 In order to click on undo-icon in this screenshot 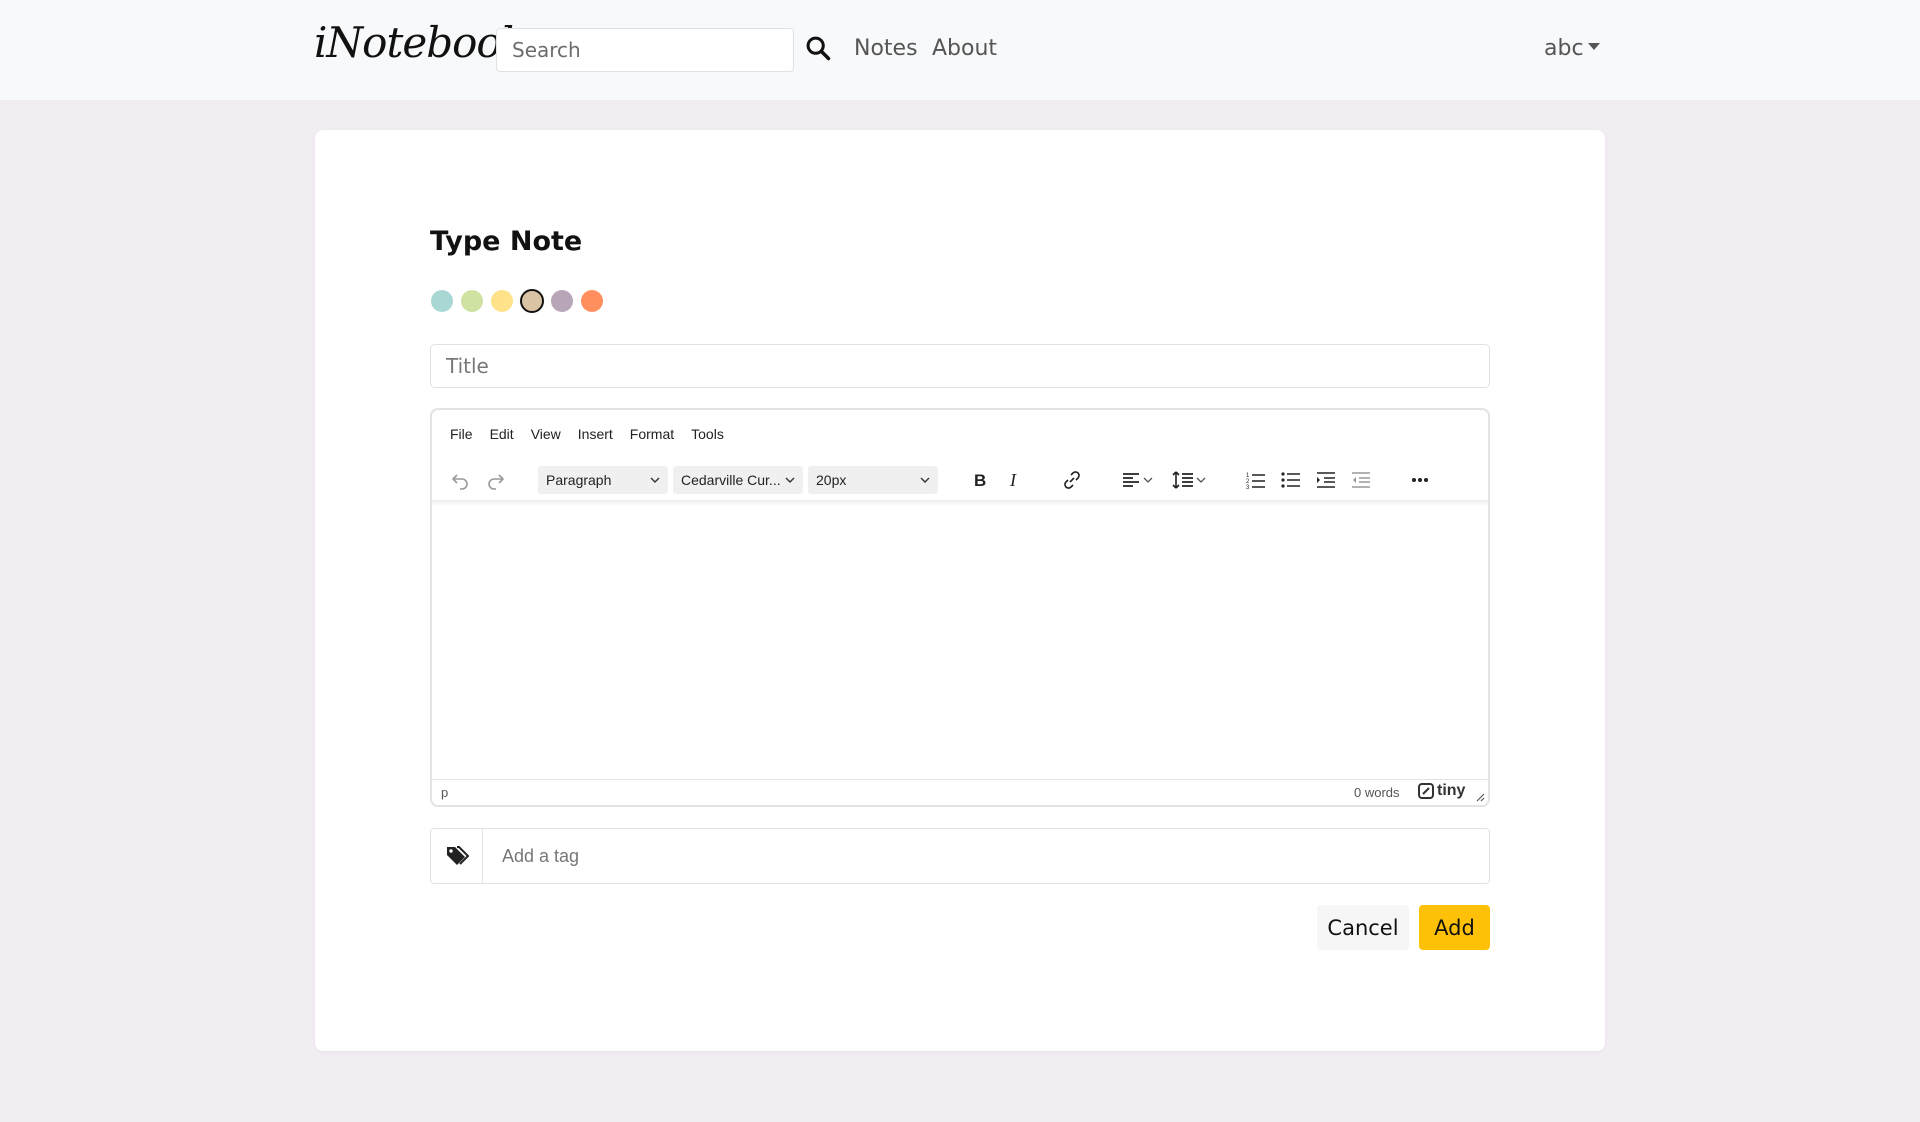, I will do `click(460, 480)`.